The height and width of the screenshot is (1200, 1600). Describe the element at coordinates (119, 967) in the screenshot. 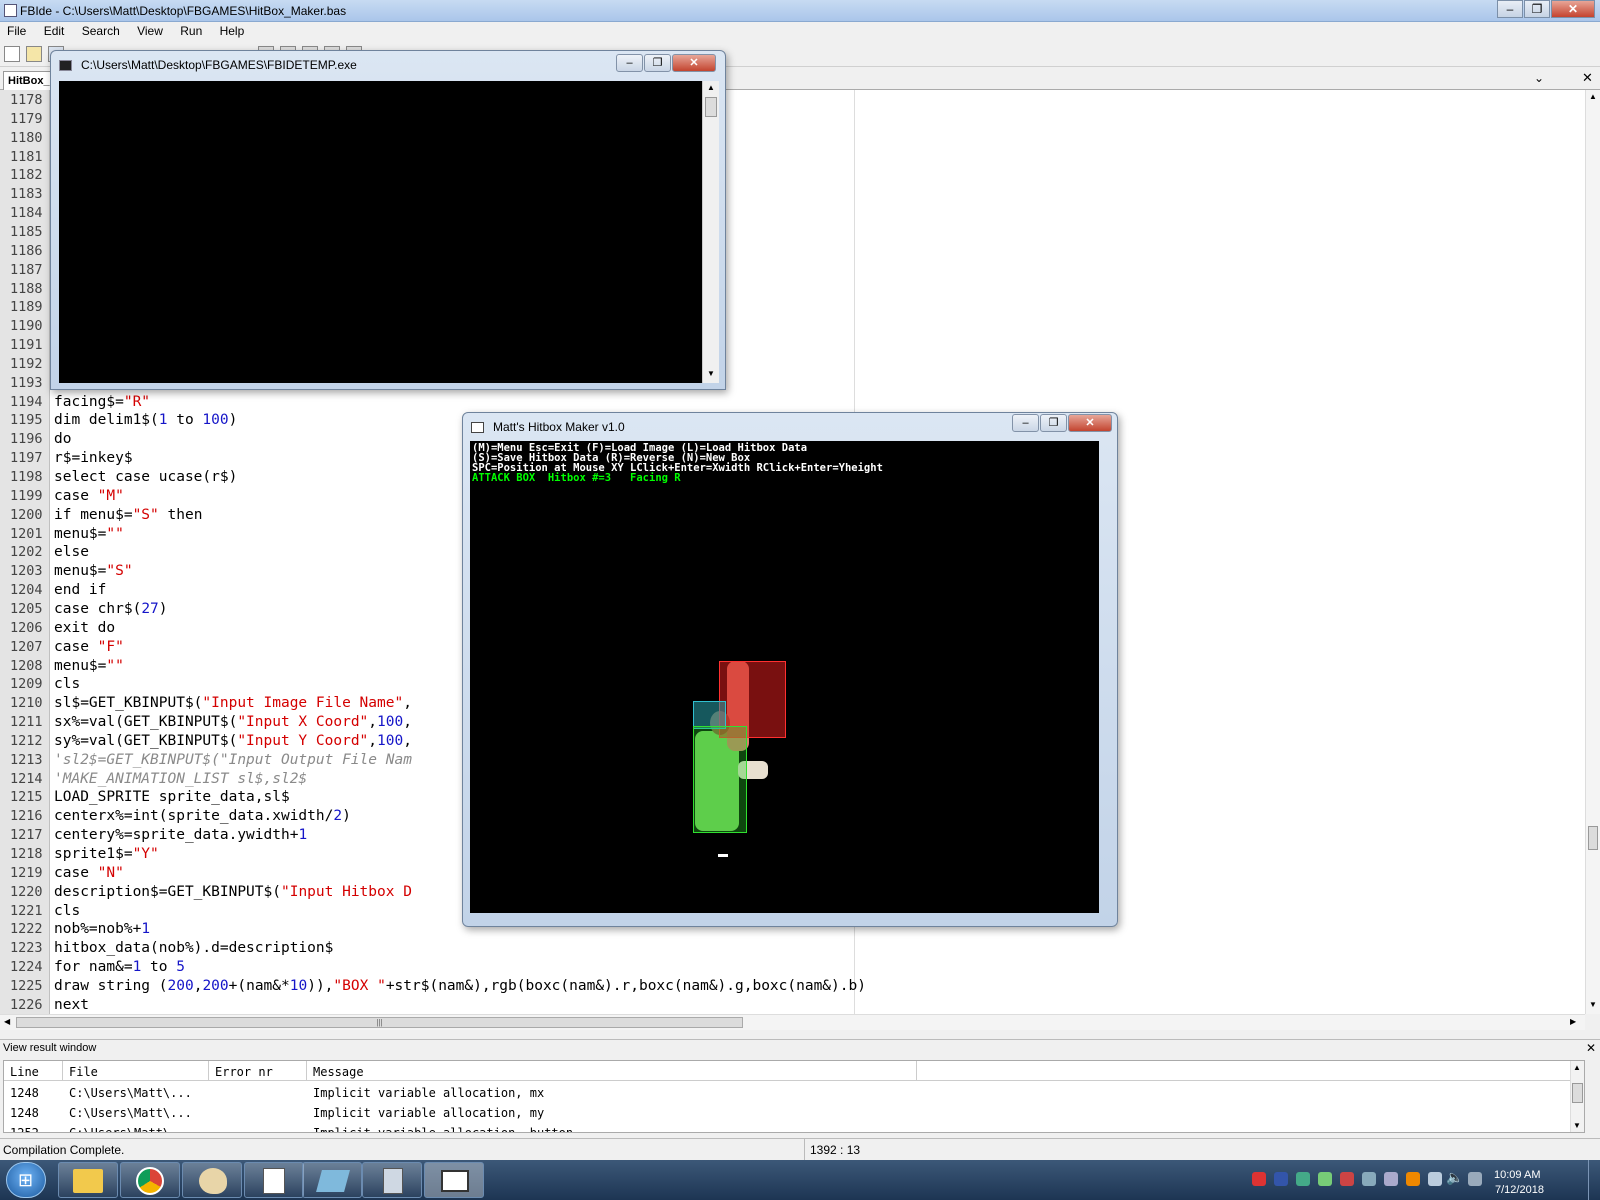

I see `code-line: for nam&=1 to 5` at that location.